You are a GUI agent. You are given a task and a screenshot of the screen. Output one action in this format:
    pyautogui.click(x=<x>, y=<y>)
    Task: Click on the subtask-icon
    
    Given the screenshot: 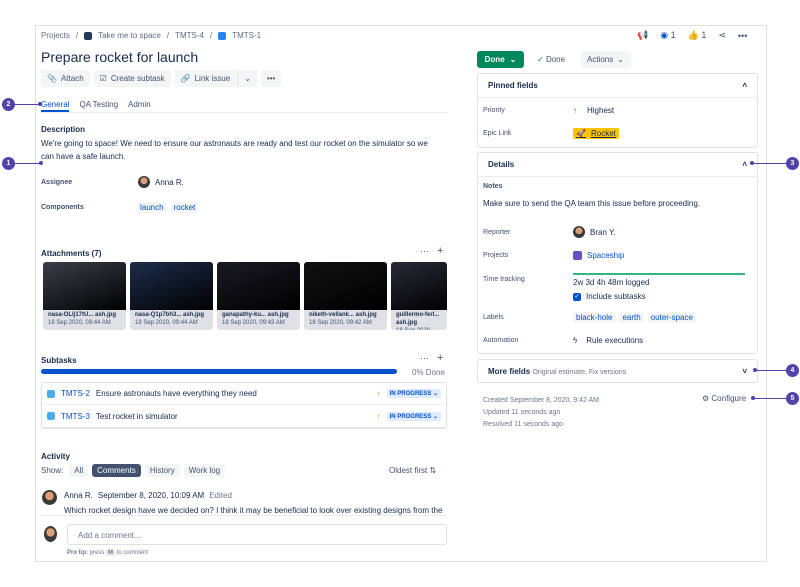 What is the action you would take?
    pyautogui.click(x=51, y=416)
    